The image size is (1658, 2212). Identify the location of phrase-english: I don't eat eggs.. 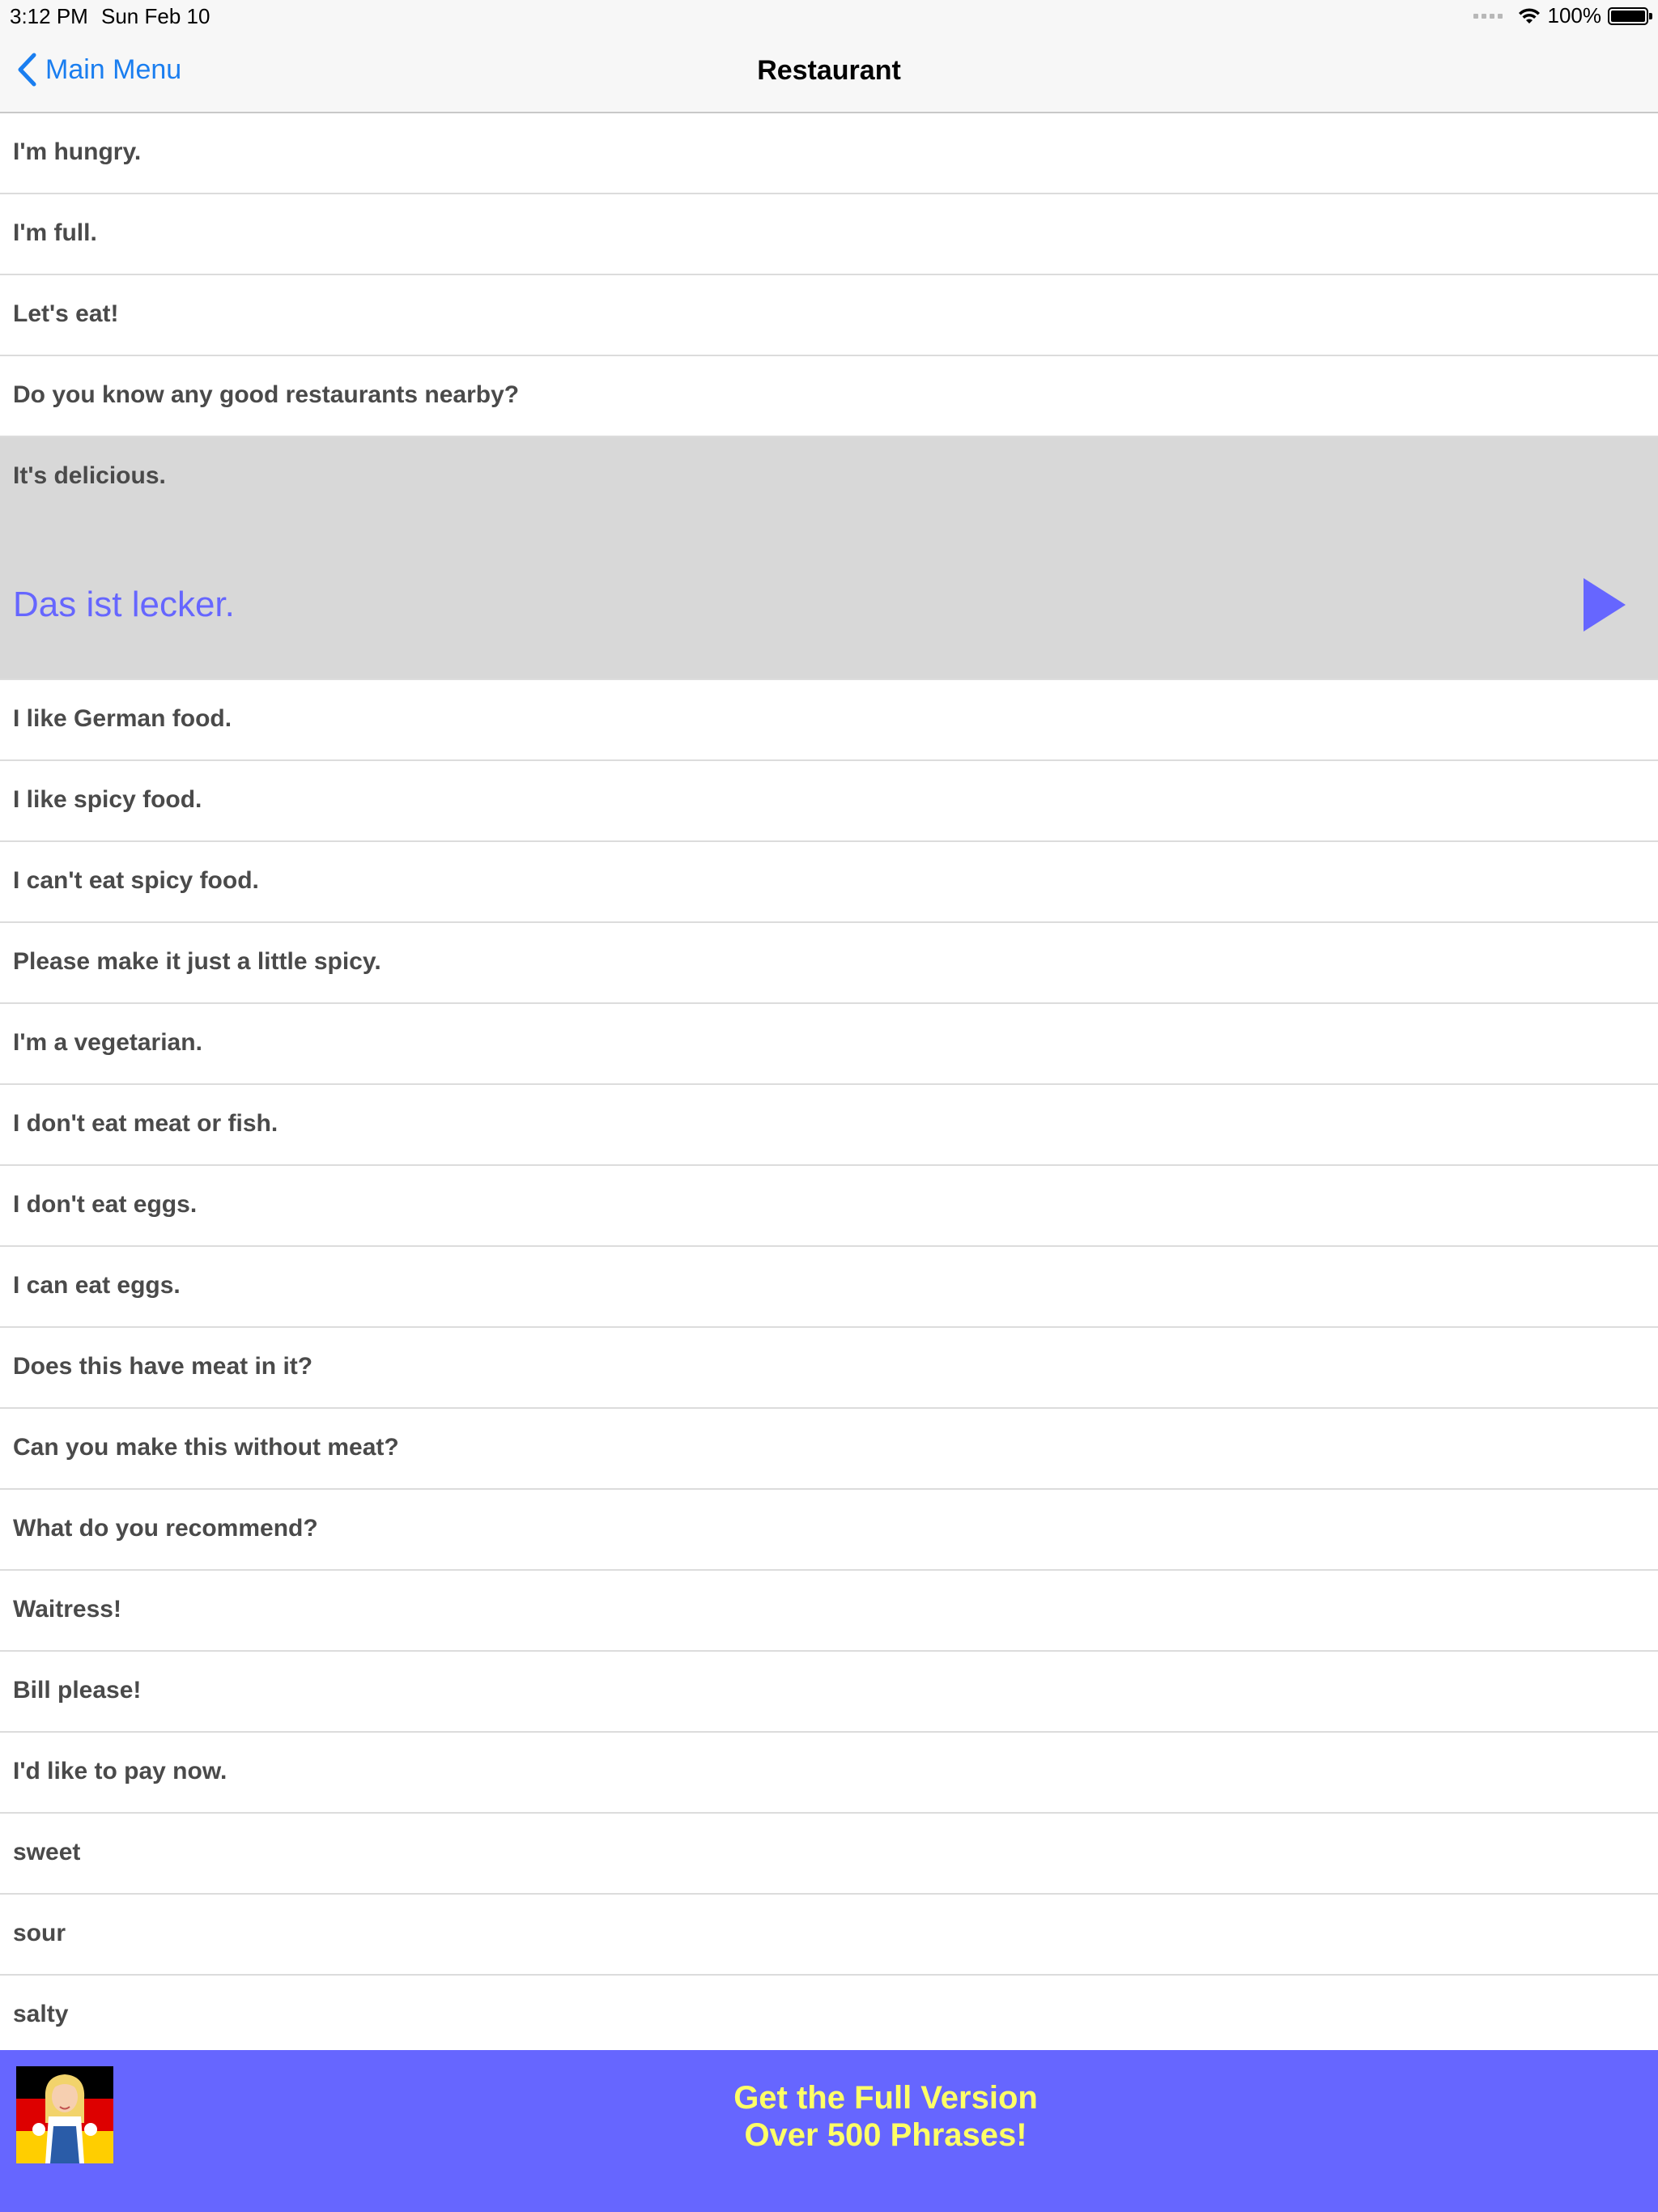
(105, 1204).